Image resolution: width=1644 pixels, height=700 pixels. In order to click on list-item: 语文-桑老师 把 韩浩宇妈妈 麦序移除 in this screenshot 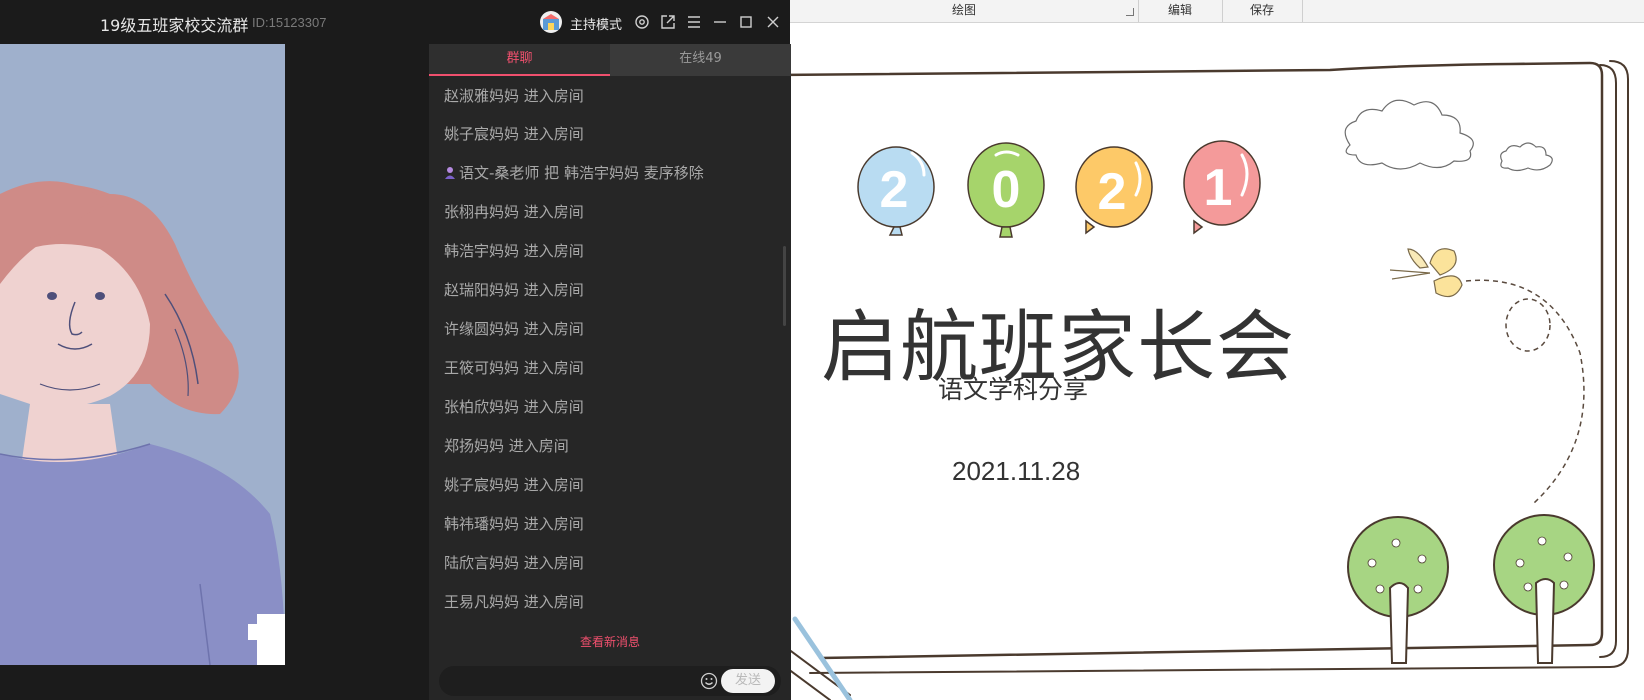, I will do `click(574, 172)`.